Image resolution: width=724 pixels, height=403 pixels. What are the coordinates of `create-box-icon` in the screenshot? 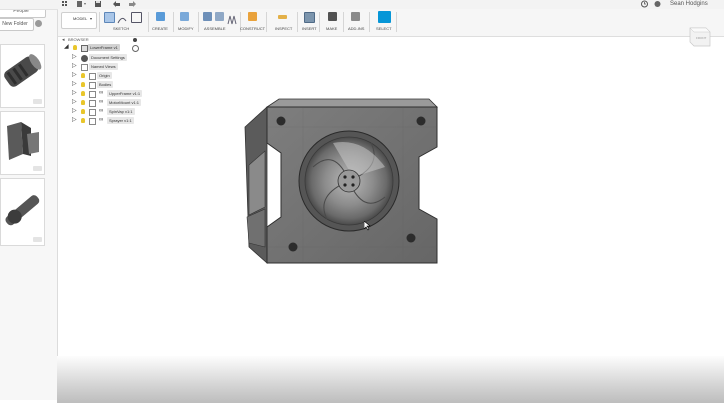 It's located at (160, 16).